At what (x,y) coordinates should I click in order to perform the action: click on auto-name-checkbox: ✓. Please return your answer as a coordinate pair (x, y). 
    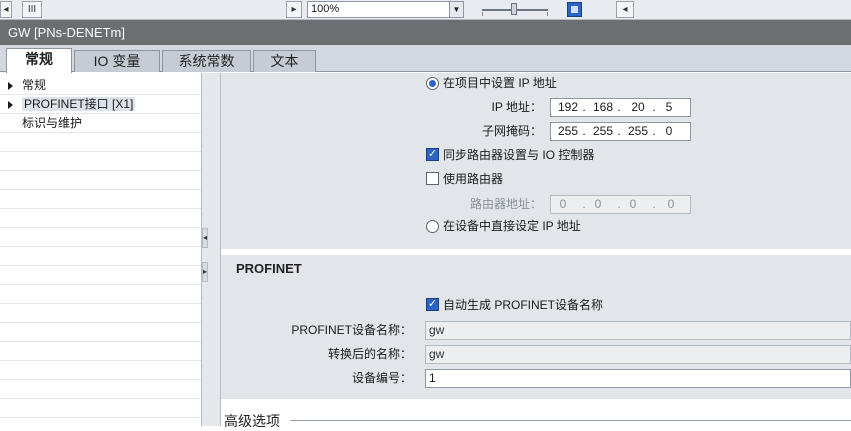
    Looking at the image, I should click on (432, 304).